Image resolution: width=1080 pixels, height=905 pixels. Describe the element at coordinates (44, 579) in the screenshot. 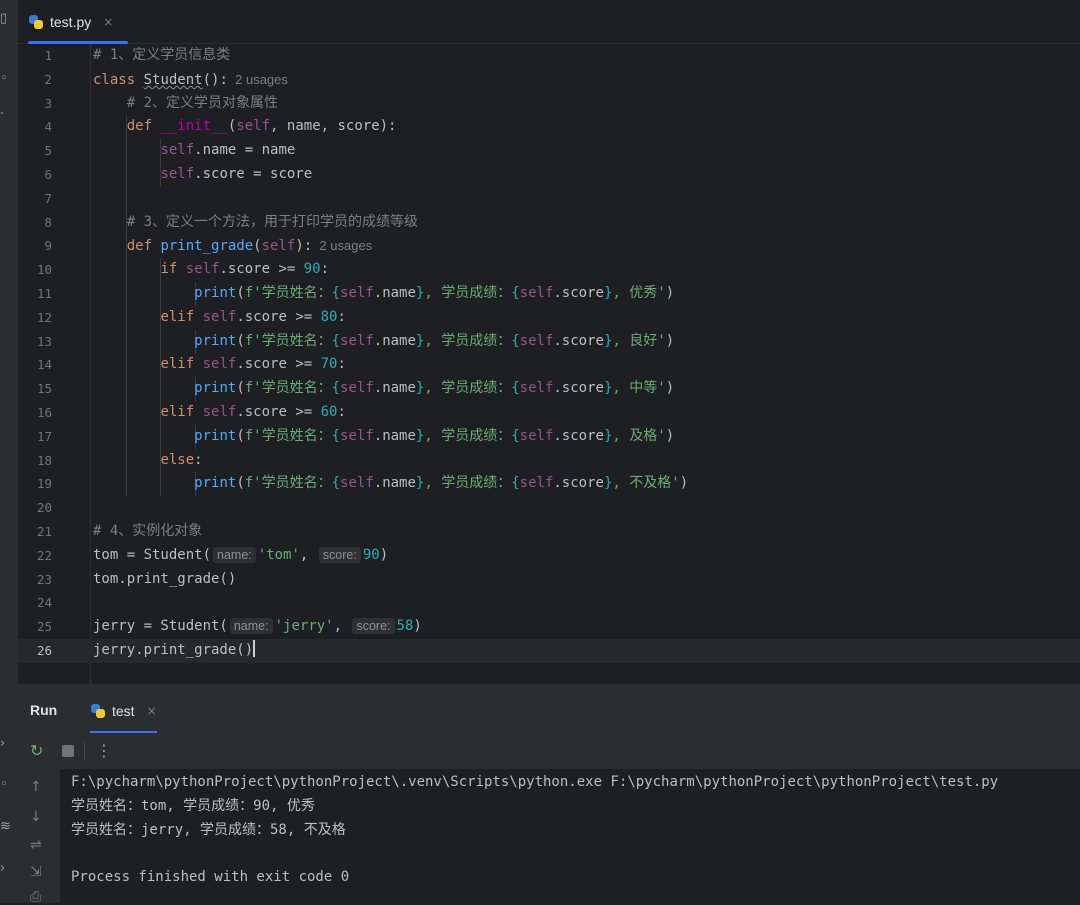

I see `line-number: 23` at that location.